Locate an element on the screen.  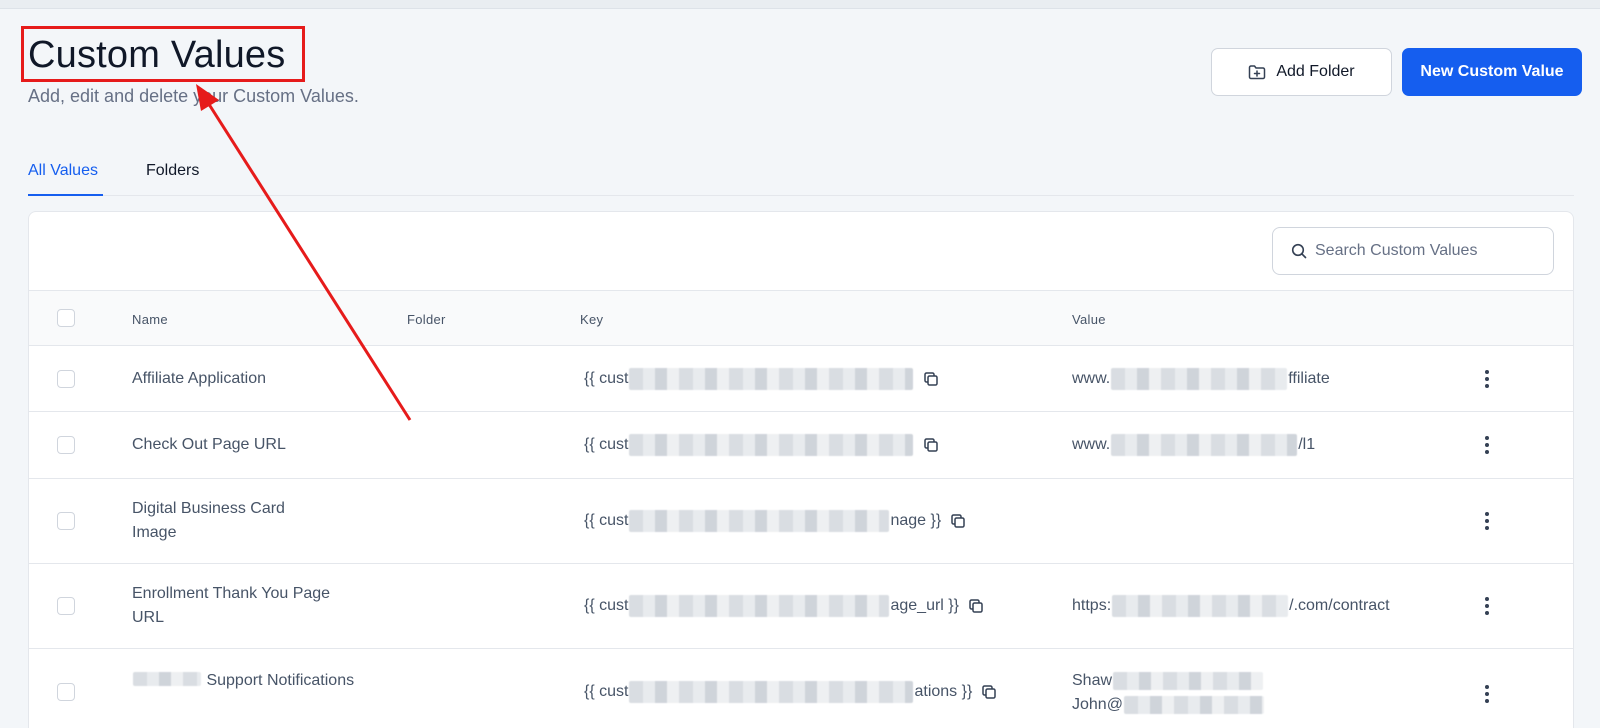
row-key: {{ cust age_url }} is located at coordinates (784, 606).